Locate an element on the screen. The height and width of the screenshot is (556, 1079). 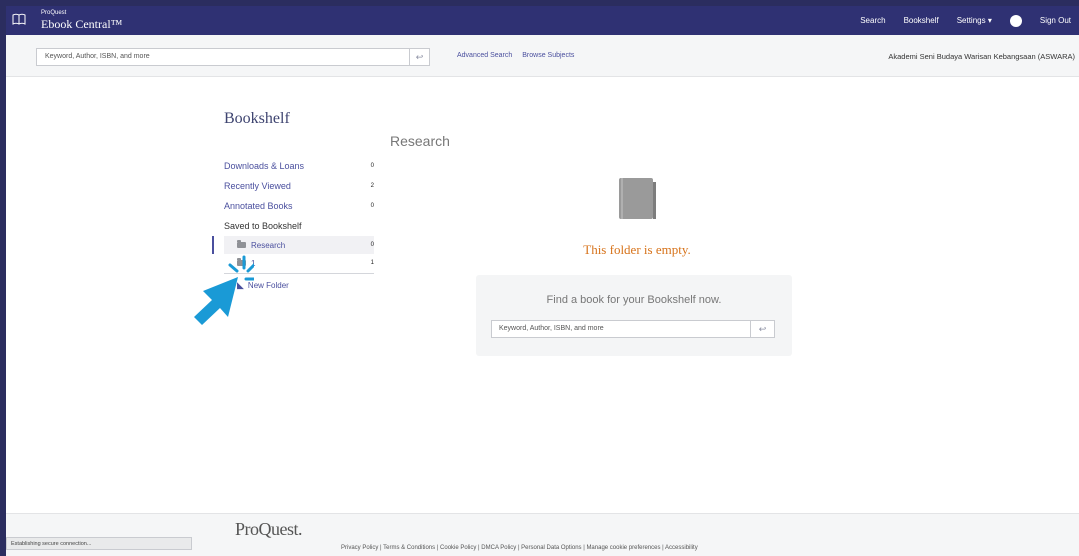
click-pointer-icon is located at coordinates (224, 290).